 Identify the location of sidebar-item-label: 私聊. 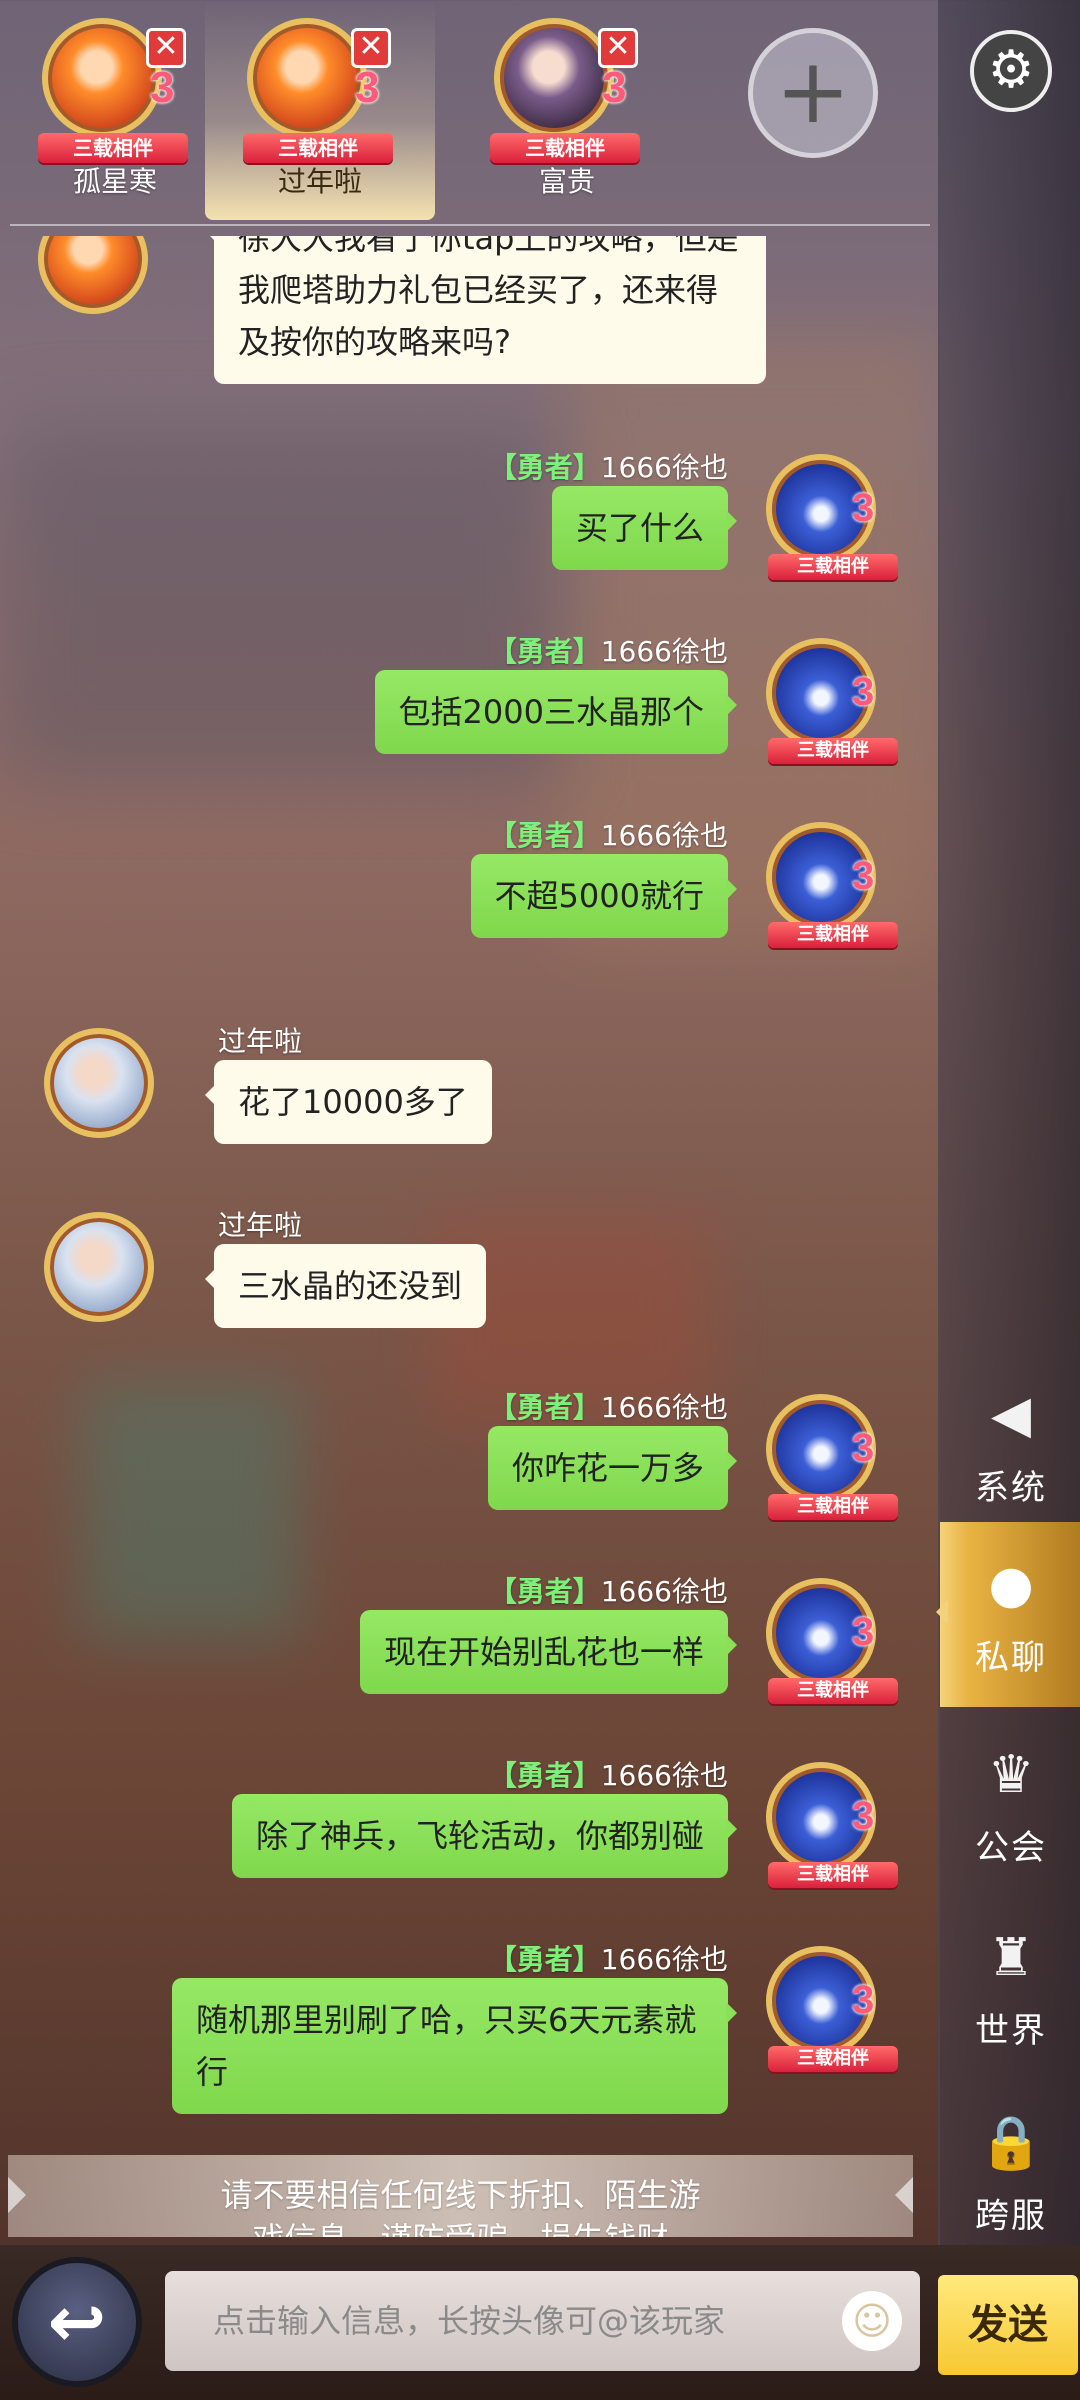
(1011, 1658).